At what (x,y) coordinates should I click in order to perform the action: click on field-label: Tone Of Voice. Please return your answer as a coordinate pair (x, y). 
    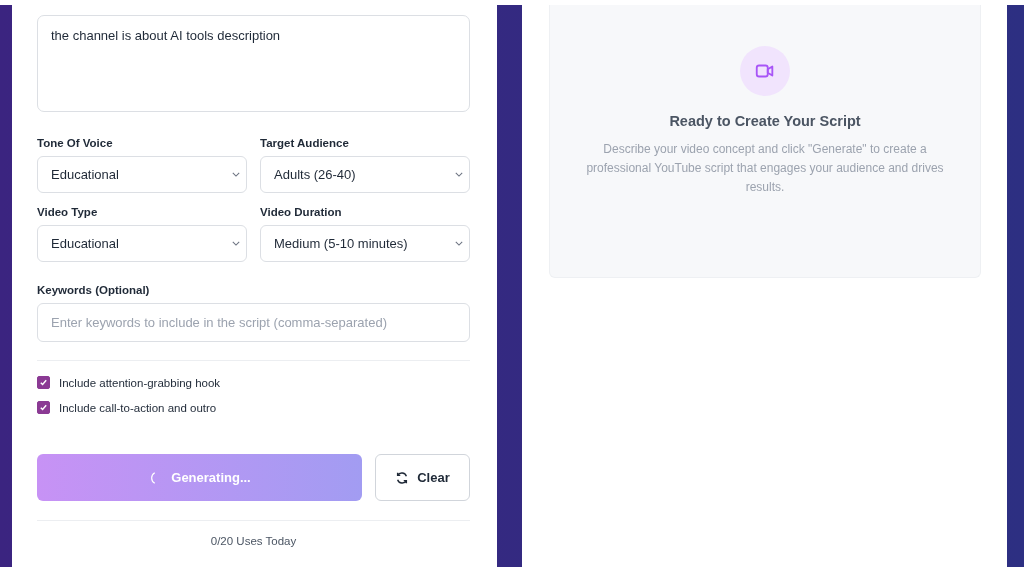
    Looking at the image, I should click on (75, 143).